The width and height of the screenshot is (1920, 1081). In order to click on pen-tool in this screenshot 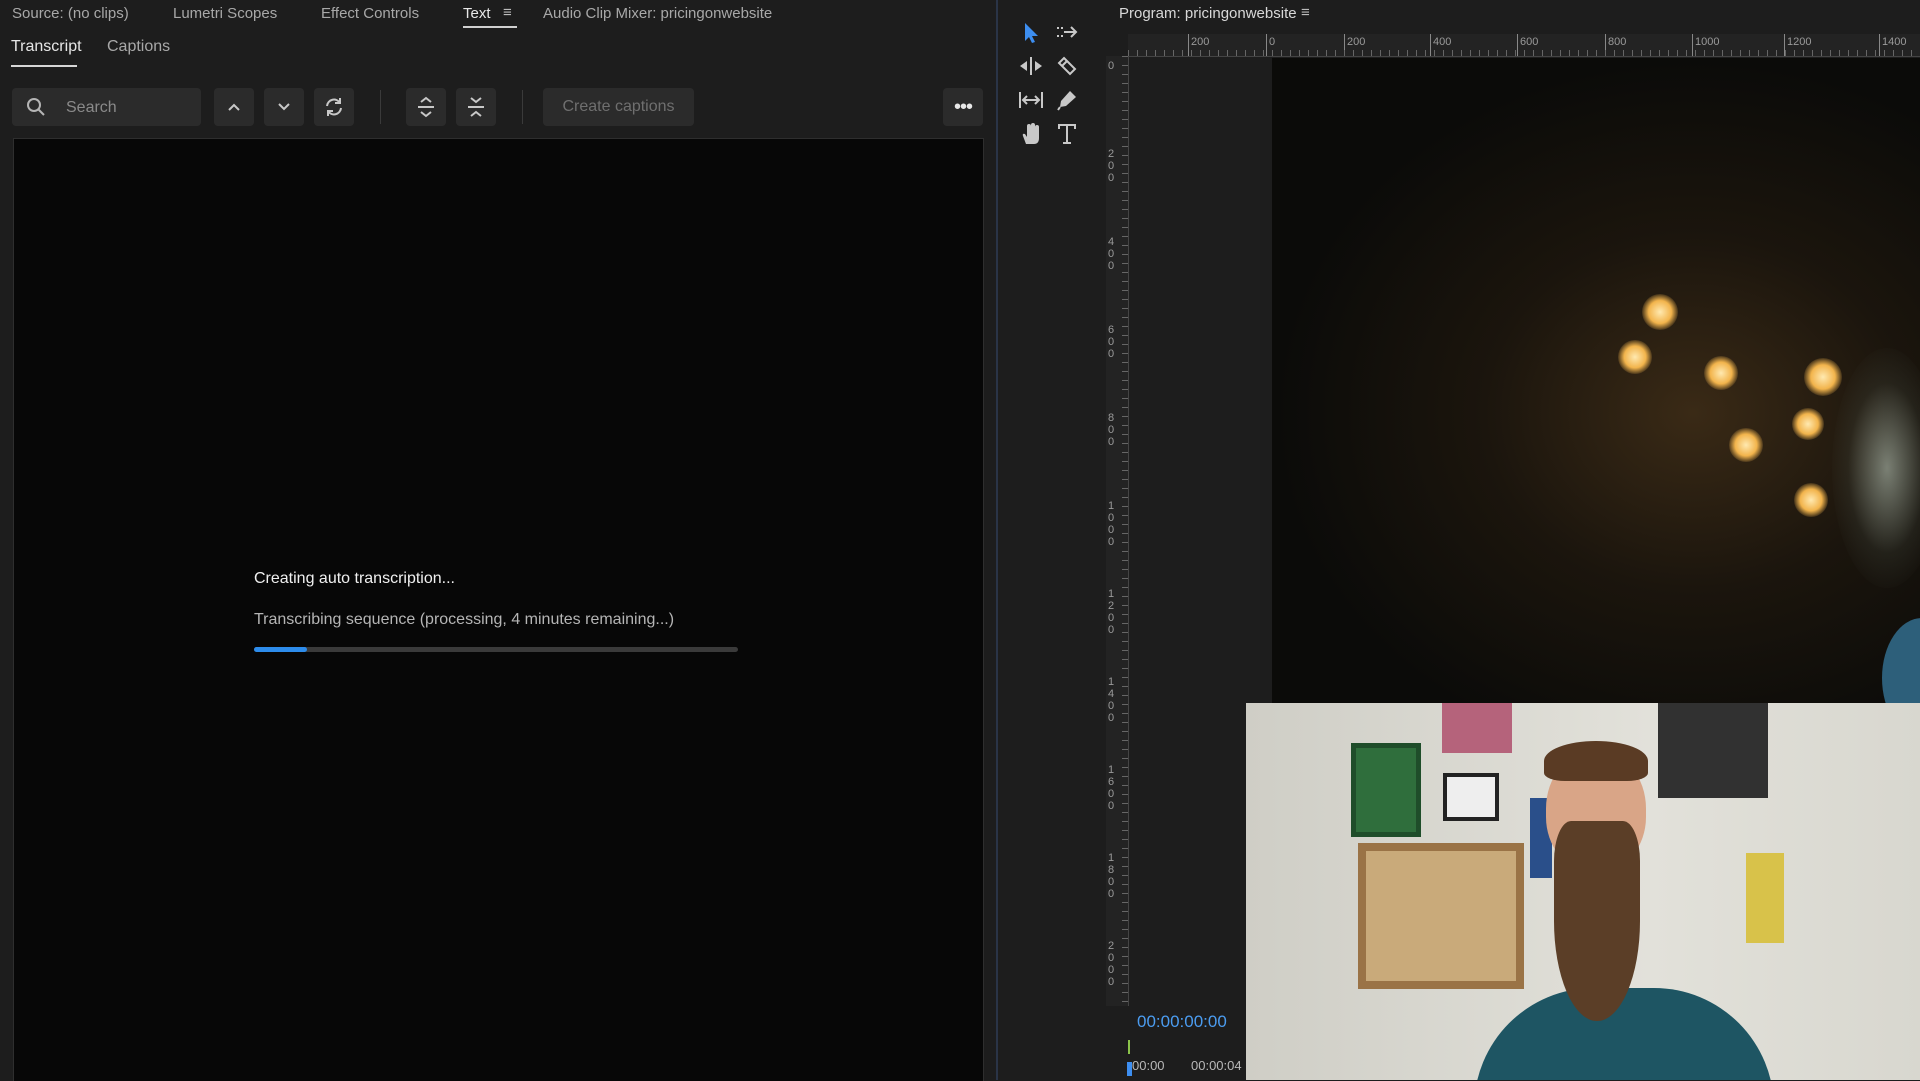, I will do `click(1067, 100)`.